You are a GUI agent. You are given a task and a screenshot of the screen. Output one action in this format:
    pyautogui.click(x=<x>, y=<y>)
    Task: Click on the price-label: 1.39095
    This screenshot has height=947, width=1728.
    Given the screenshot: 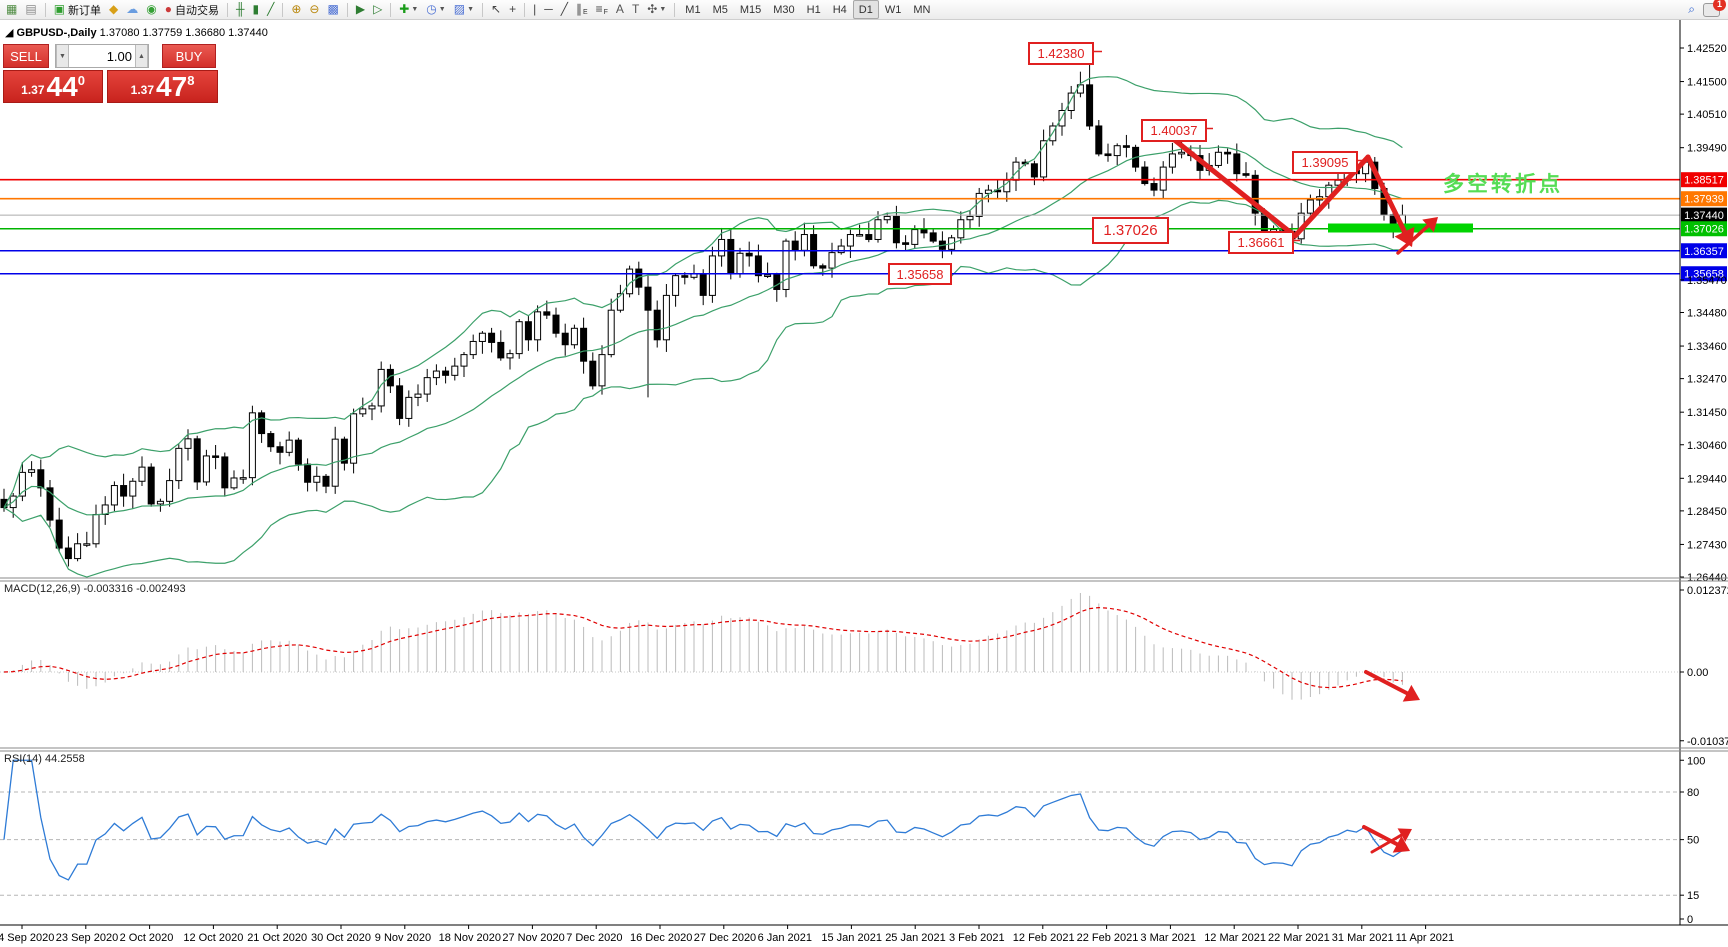 What is the action you would take?
    pyautogui.click(x=1325, y=162)
    